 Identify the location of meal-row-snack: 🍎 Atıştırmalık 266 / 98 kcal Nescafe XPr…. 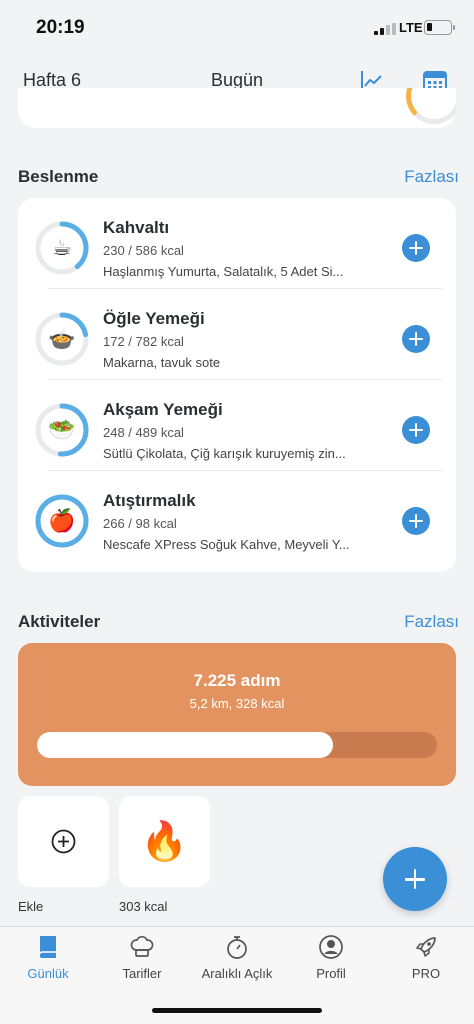
(237, 516).